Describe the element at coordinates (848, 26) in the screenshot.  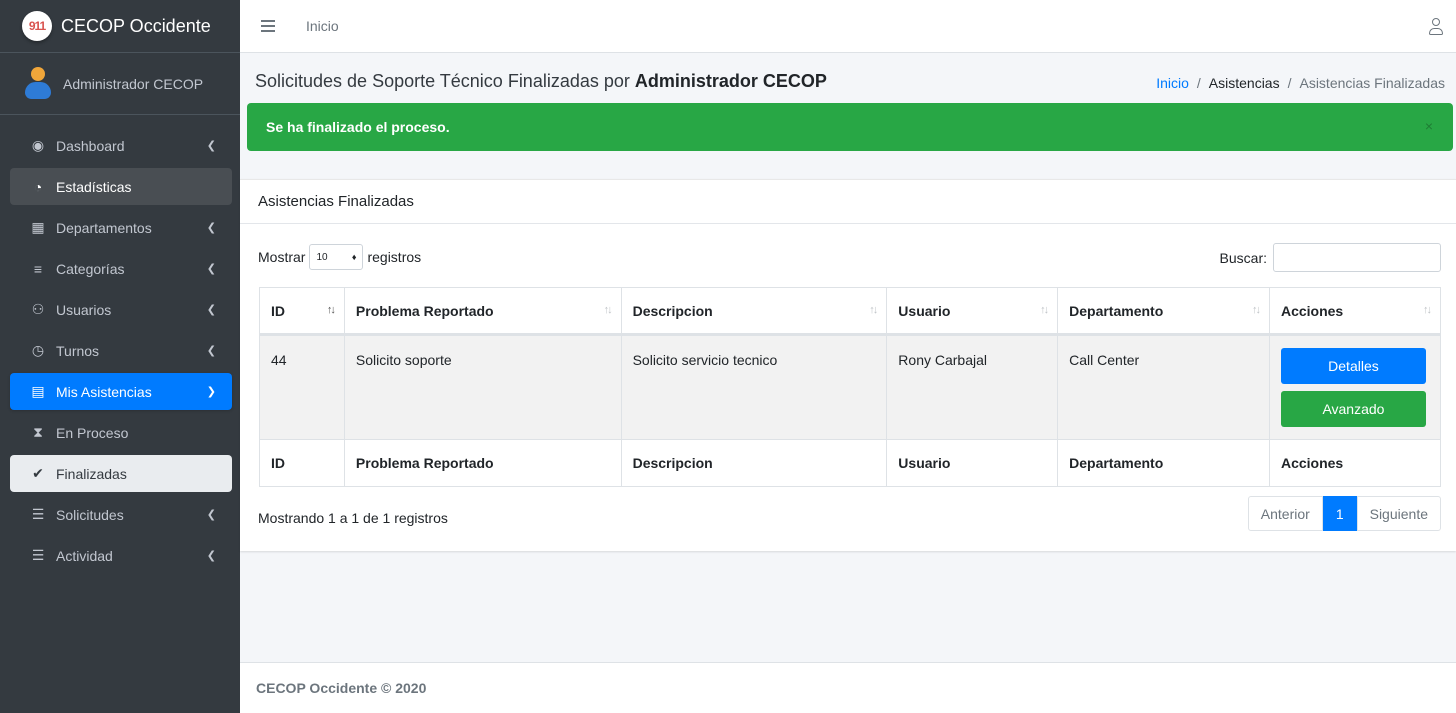
I see `top-navbar: Inicio` at that location.